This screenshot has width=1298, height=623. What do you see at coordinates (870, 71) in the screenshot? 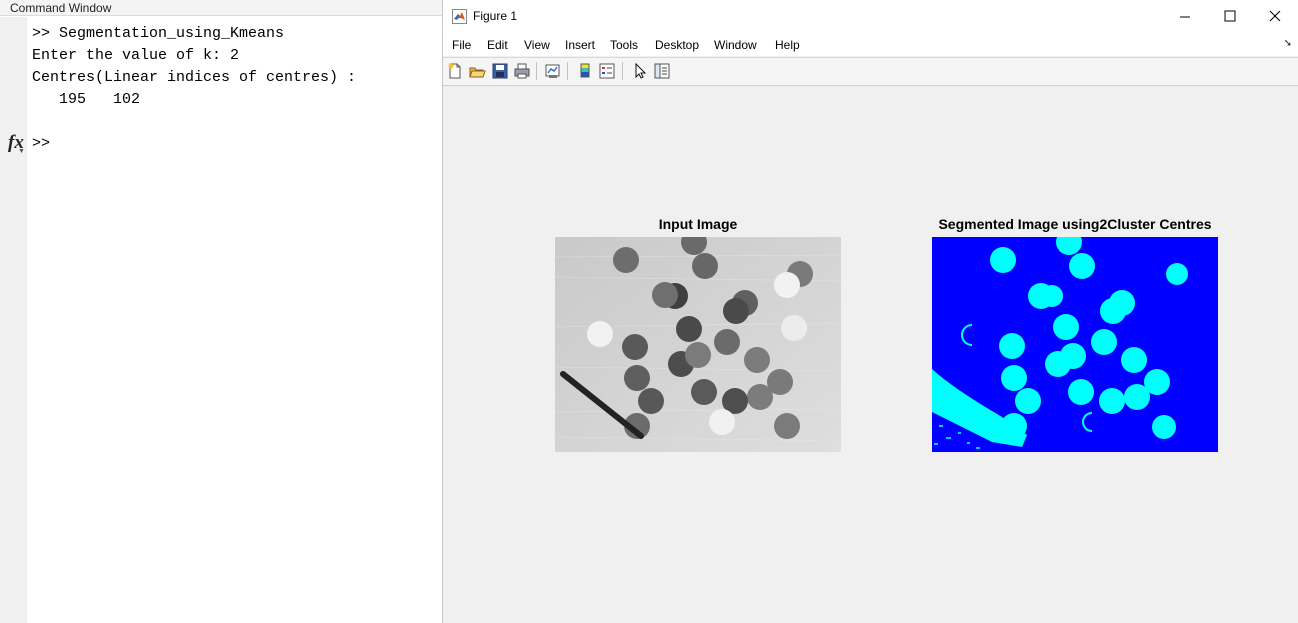
I see `figure-toolbar` at bounding box center [870, 71].